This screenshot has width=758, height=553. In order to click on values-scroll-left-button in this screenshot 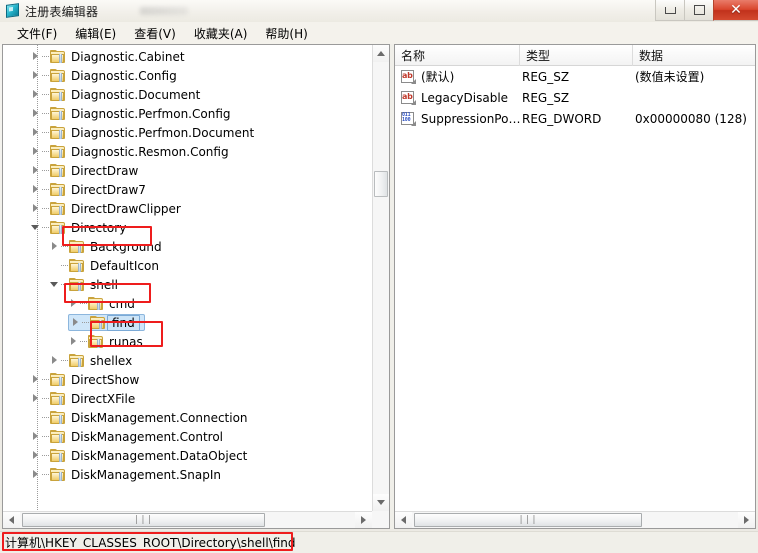, I will do `click(403, 520)`.